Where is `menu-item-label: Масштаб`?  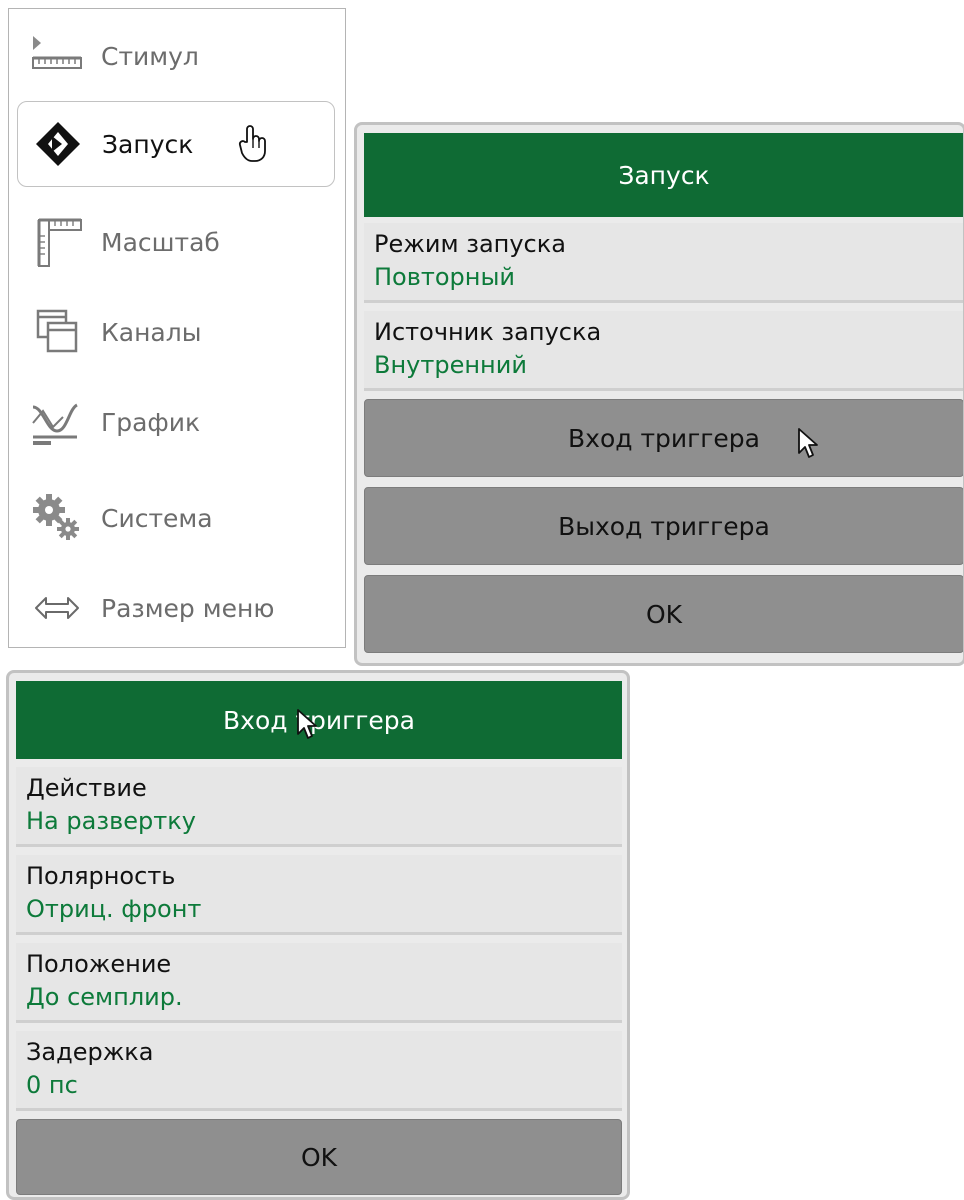 menu-item-label: Масштаб is located at coordinates (160, 242).